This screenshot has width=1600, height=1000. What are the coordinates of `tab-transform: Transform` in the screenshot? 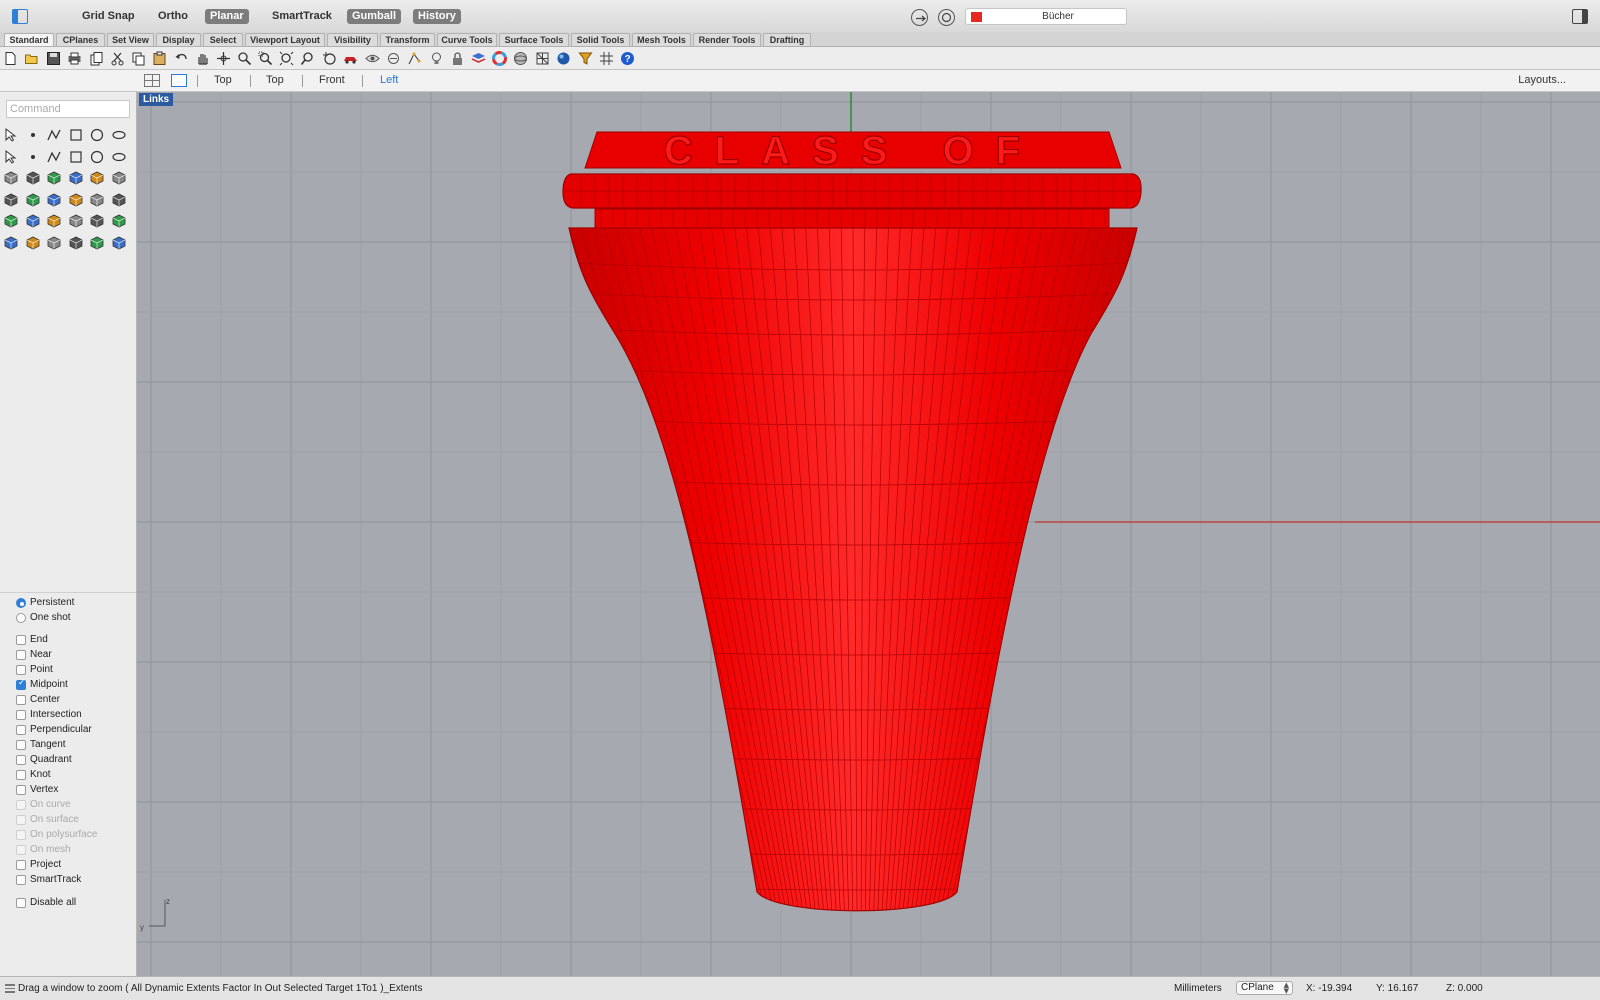 It's located at (407, 39).